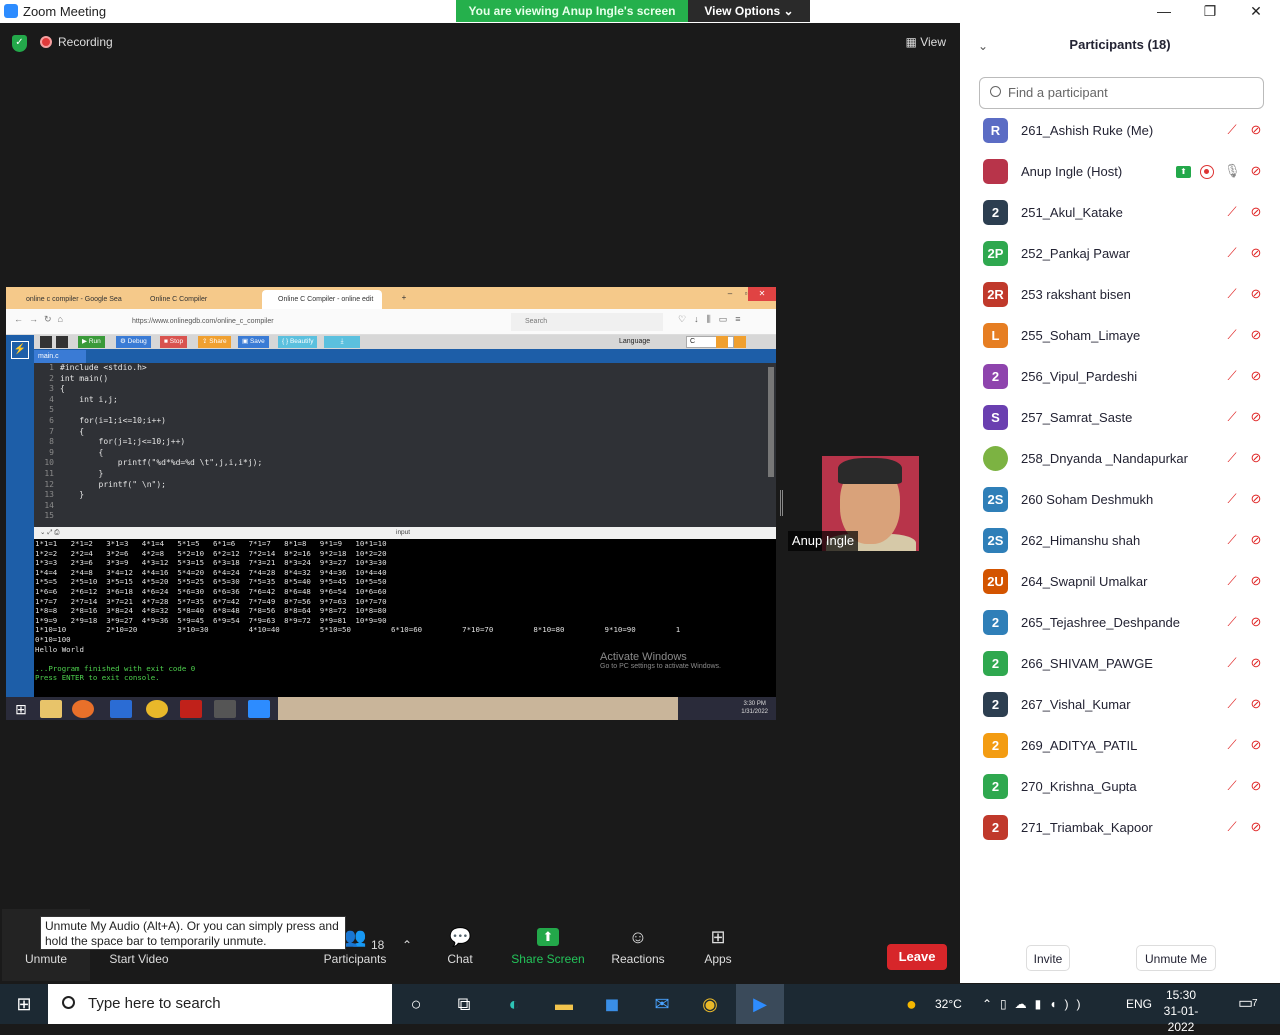 The image size is (1280, 1035). I want to click on browser-tab: Online C Compiler, so click(196, 299).